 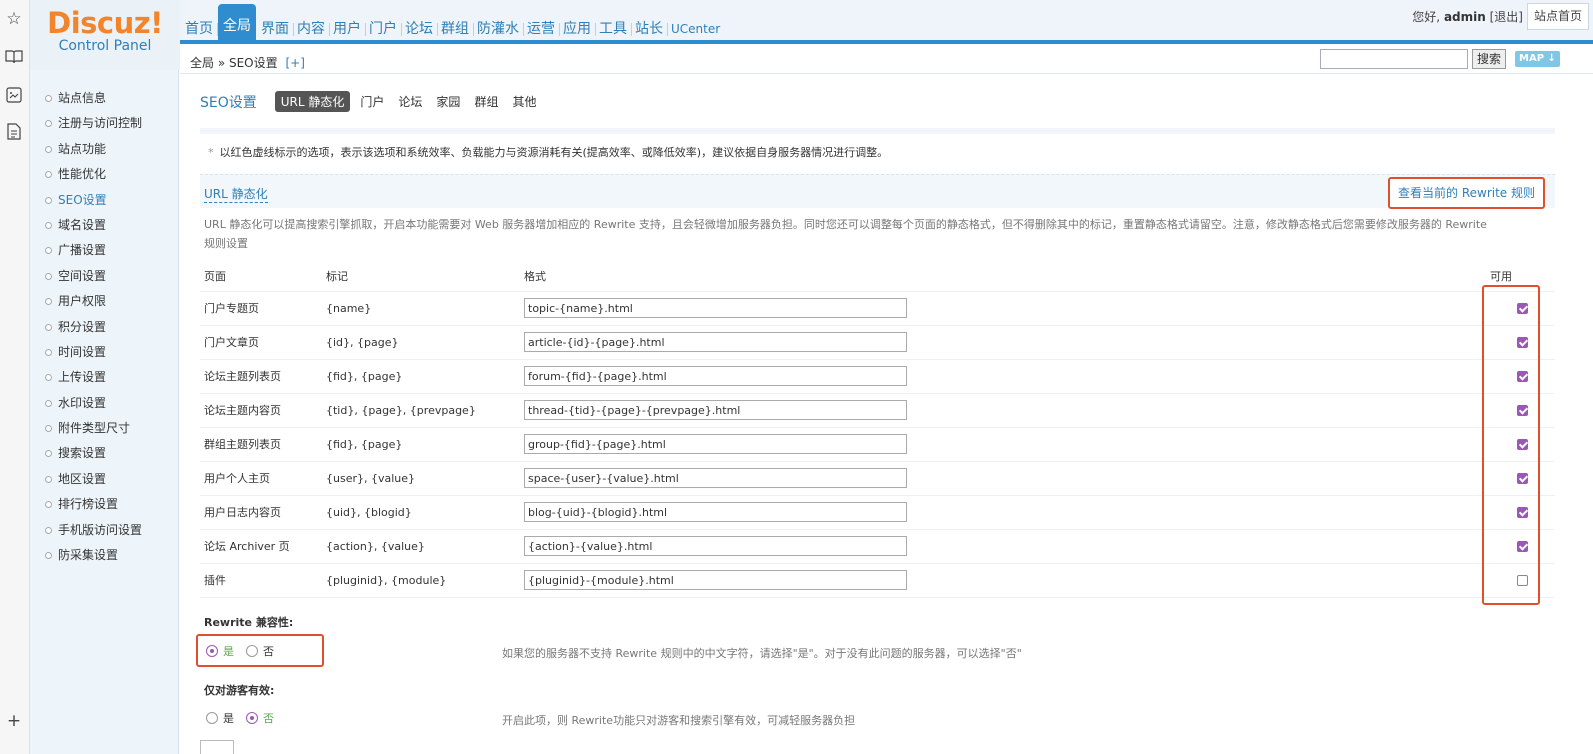 What do you see at coordinates (104, 301) in the screenshot?
I see `sidebar-item-user-permissions: 用户权限` at bounding box center [104, 301].